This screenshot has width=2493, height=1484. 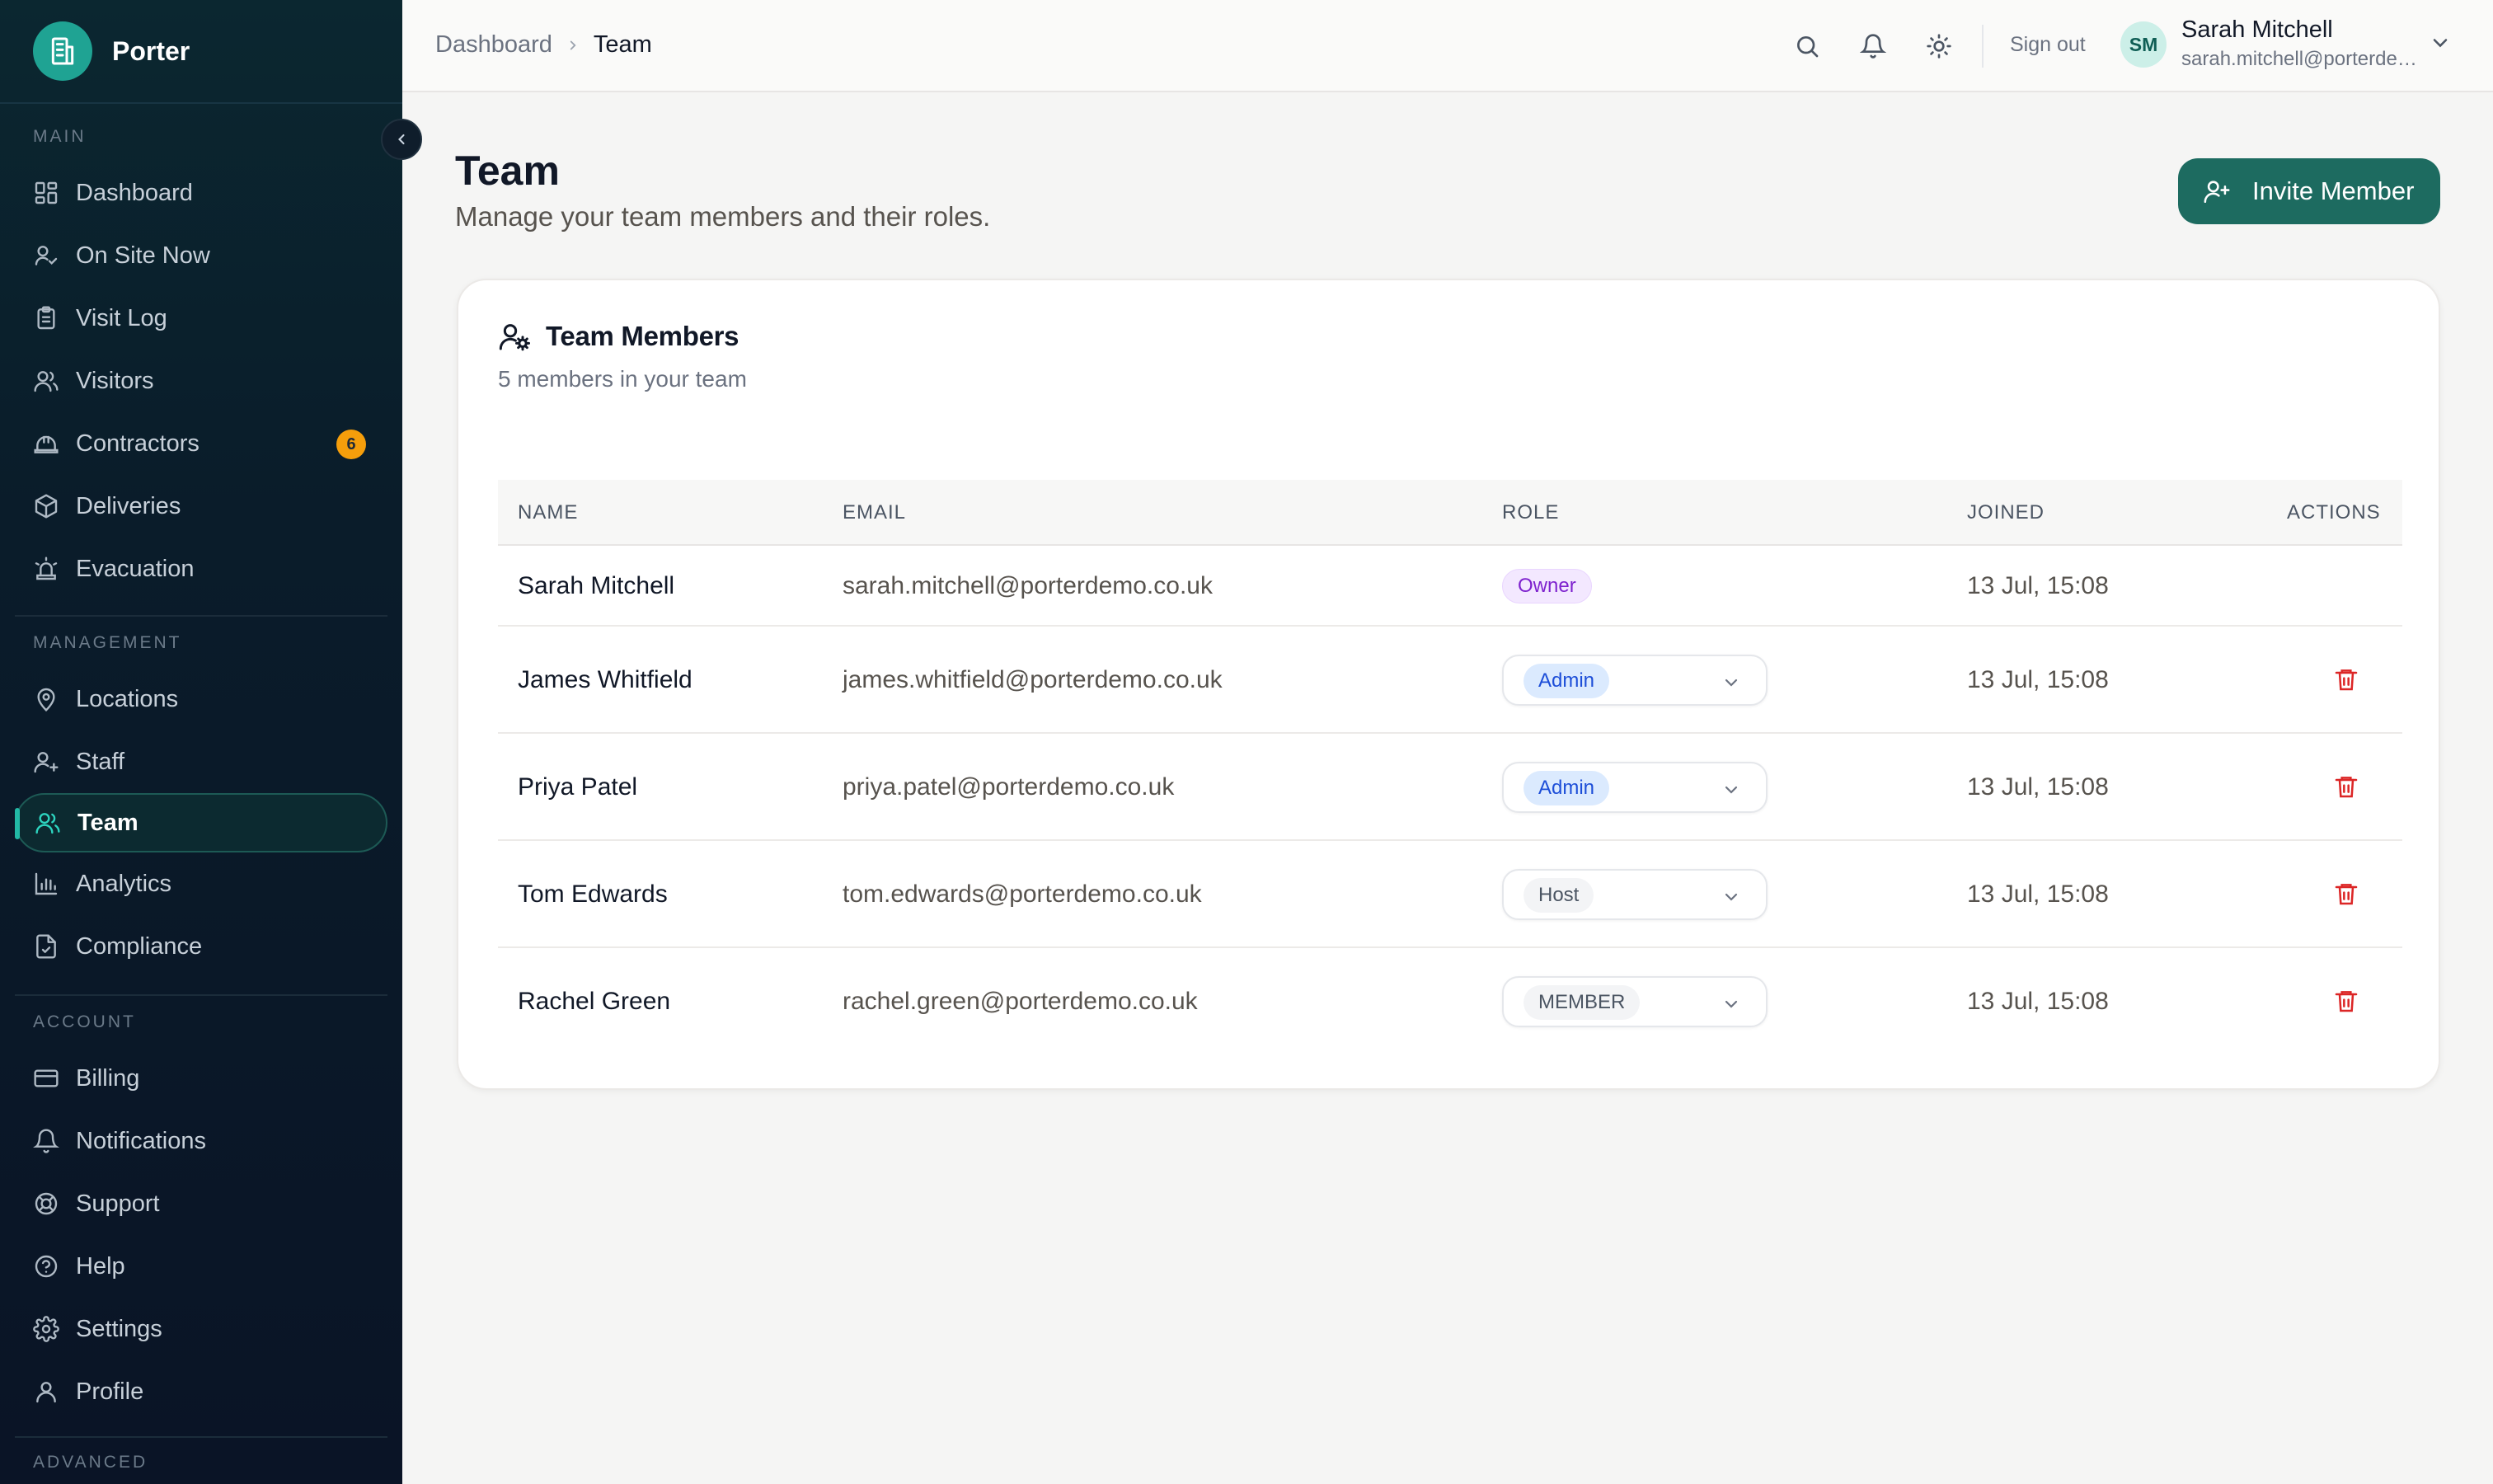 I want to click on sidebar-item-label: Help, so click(x=100, y=1266).